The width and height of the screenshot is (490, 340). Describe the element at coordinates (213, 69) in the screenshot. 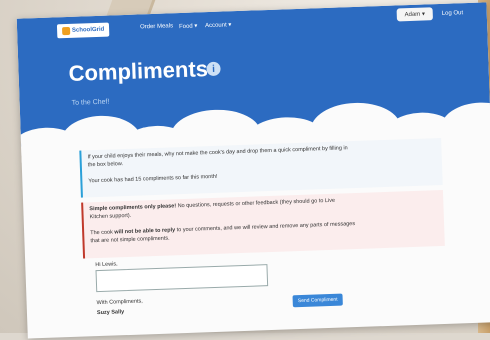

I see `info-icon: i` at that location.